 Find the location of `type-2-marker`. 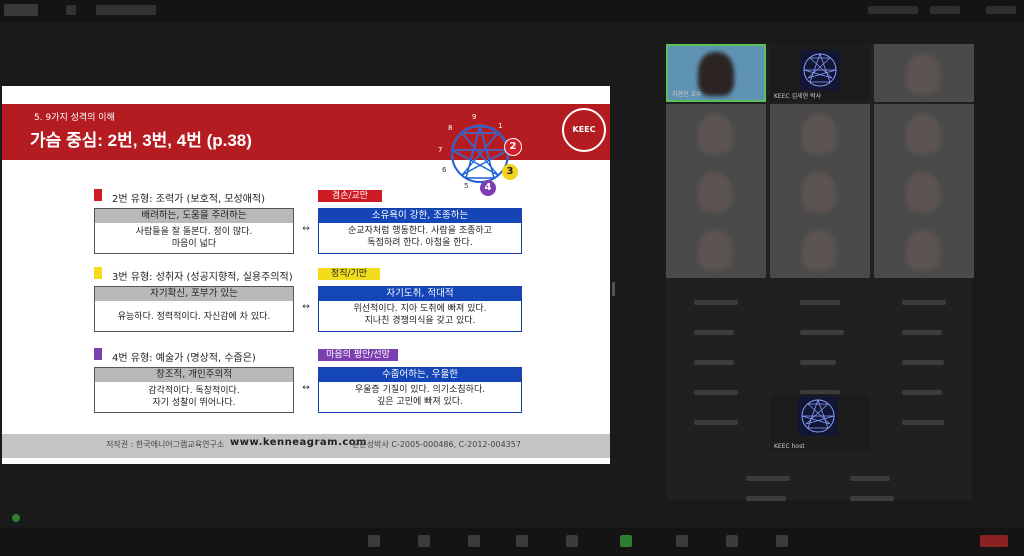

type-2-marker is located at coordinates (98, 195).